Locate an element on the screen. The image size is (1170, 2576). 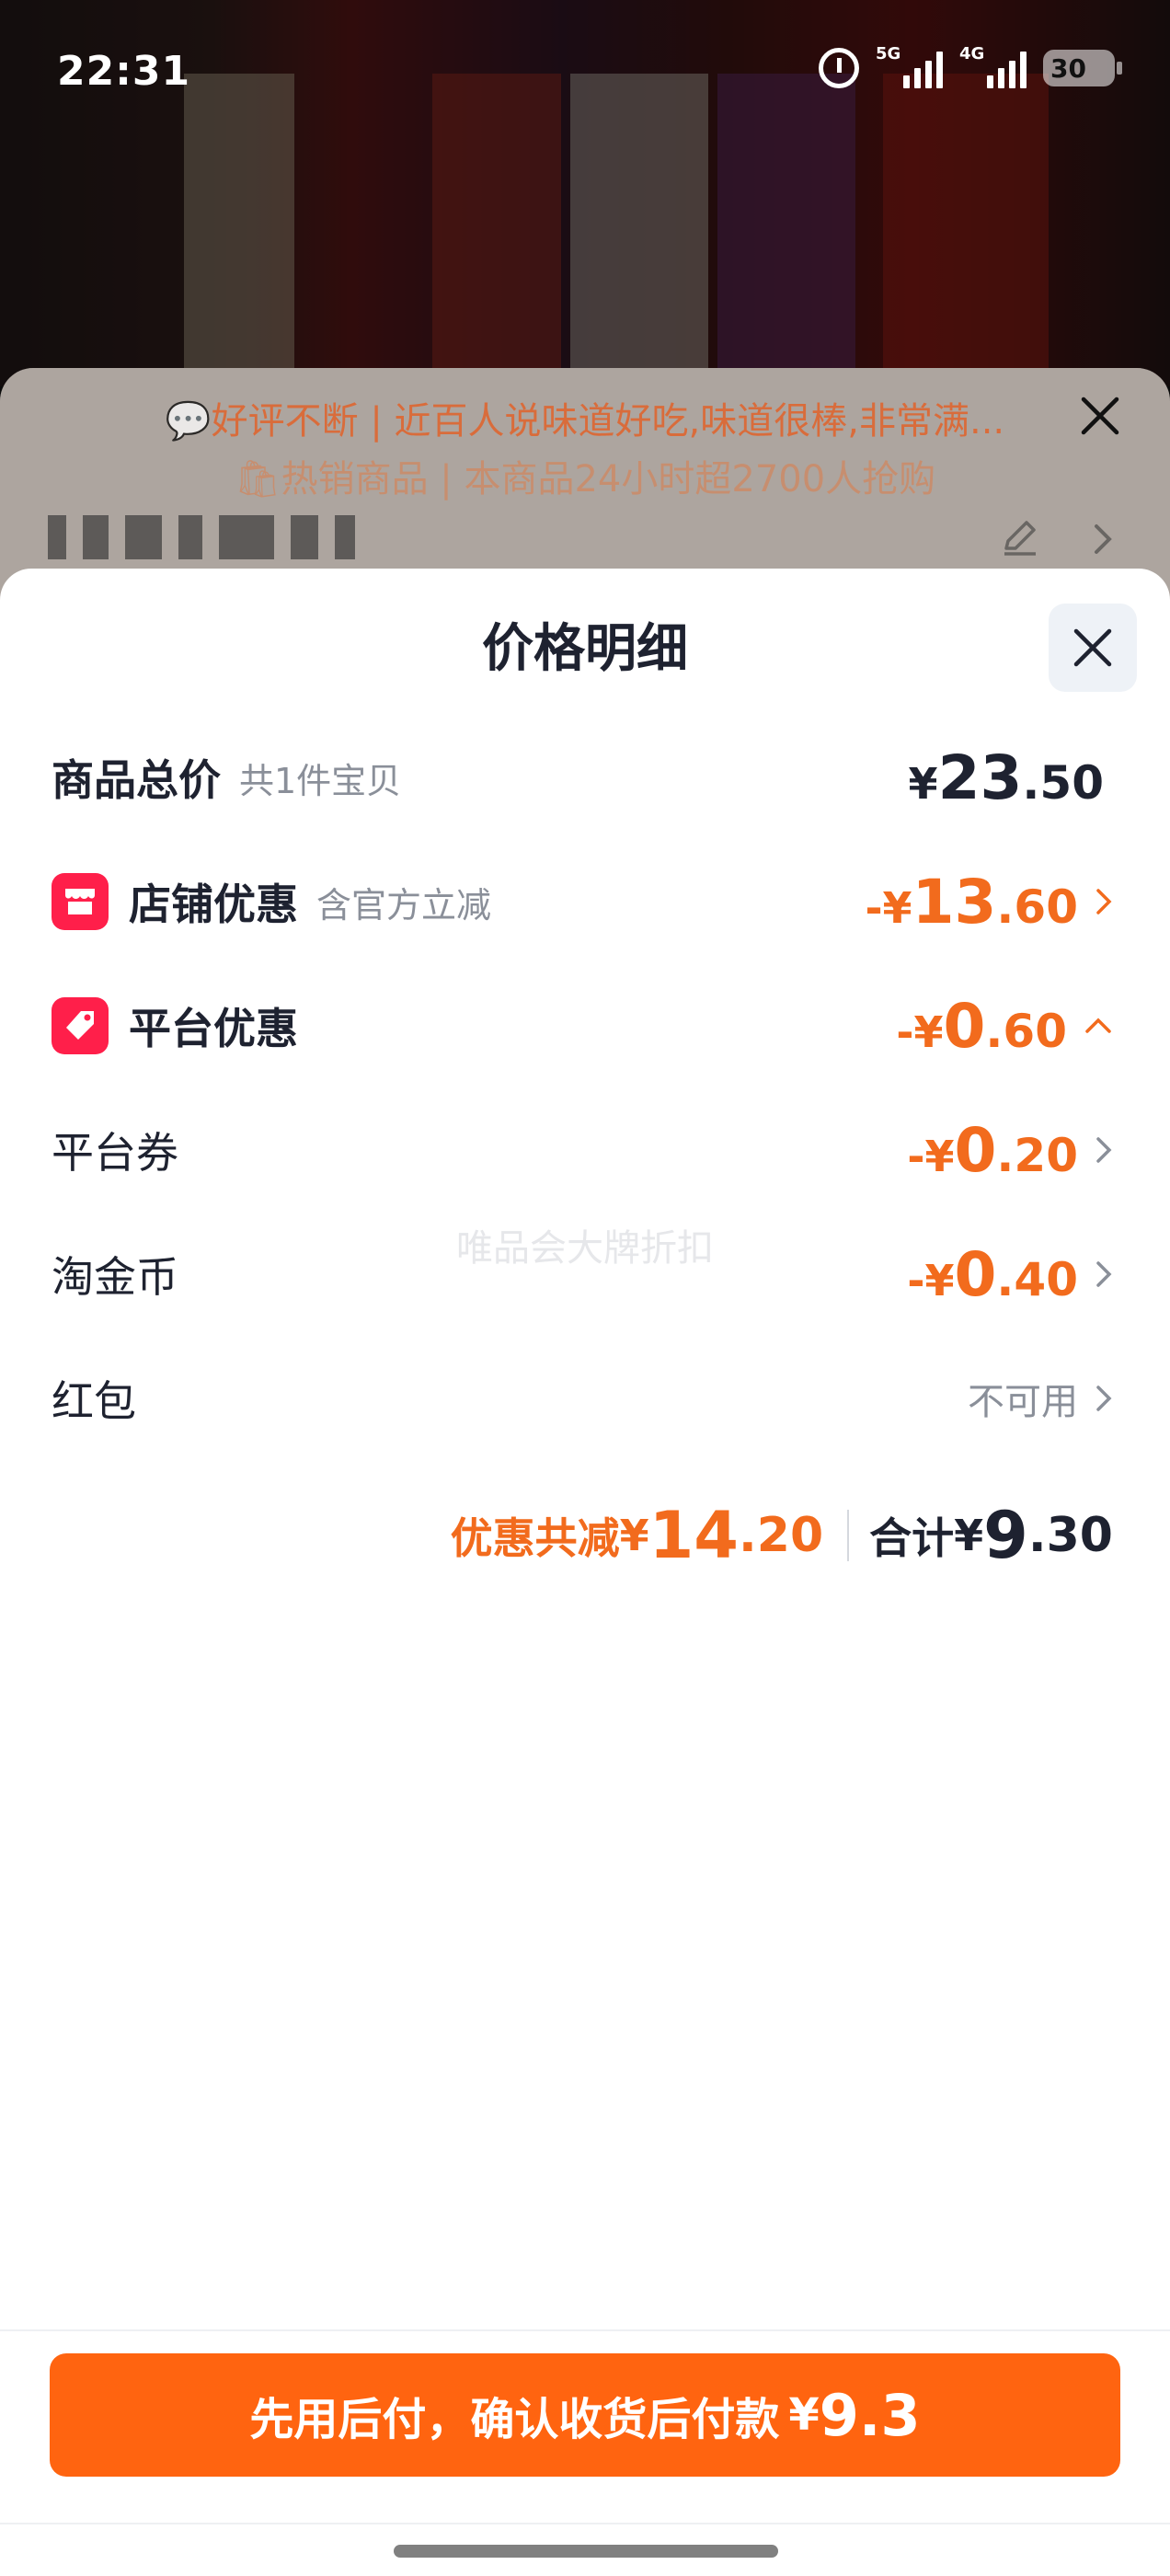
shop-discount-note: 含官方立减 is located at coordinates (404, 905).